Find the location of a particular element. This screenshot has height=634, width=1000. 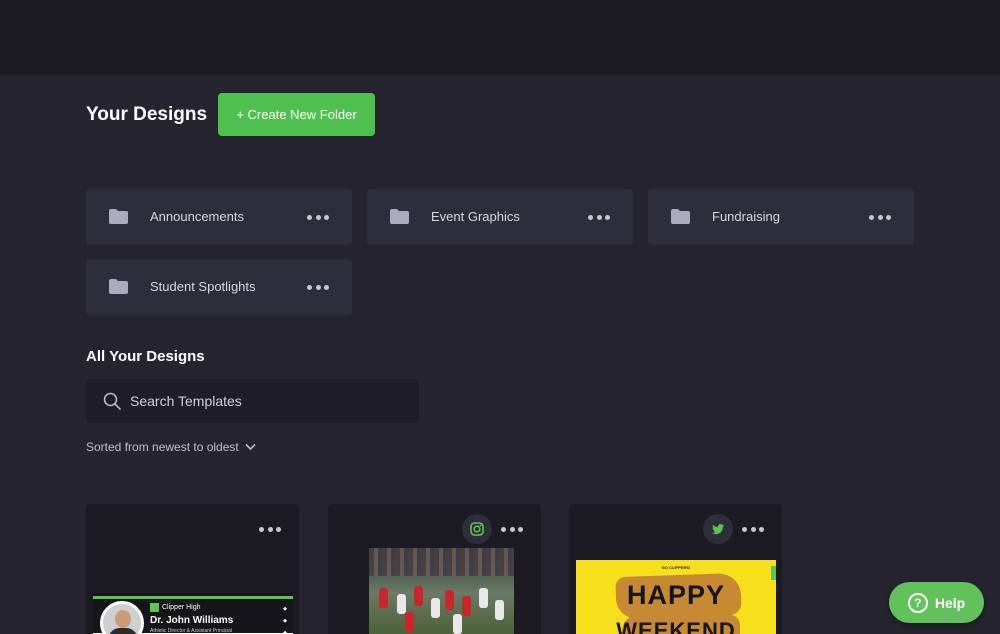

preview-subheadline: WEEKEND is located at coordinates (676, 626).